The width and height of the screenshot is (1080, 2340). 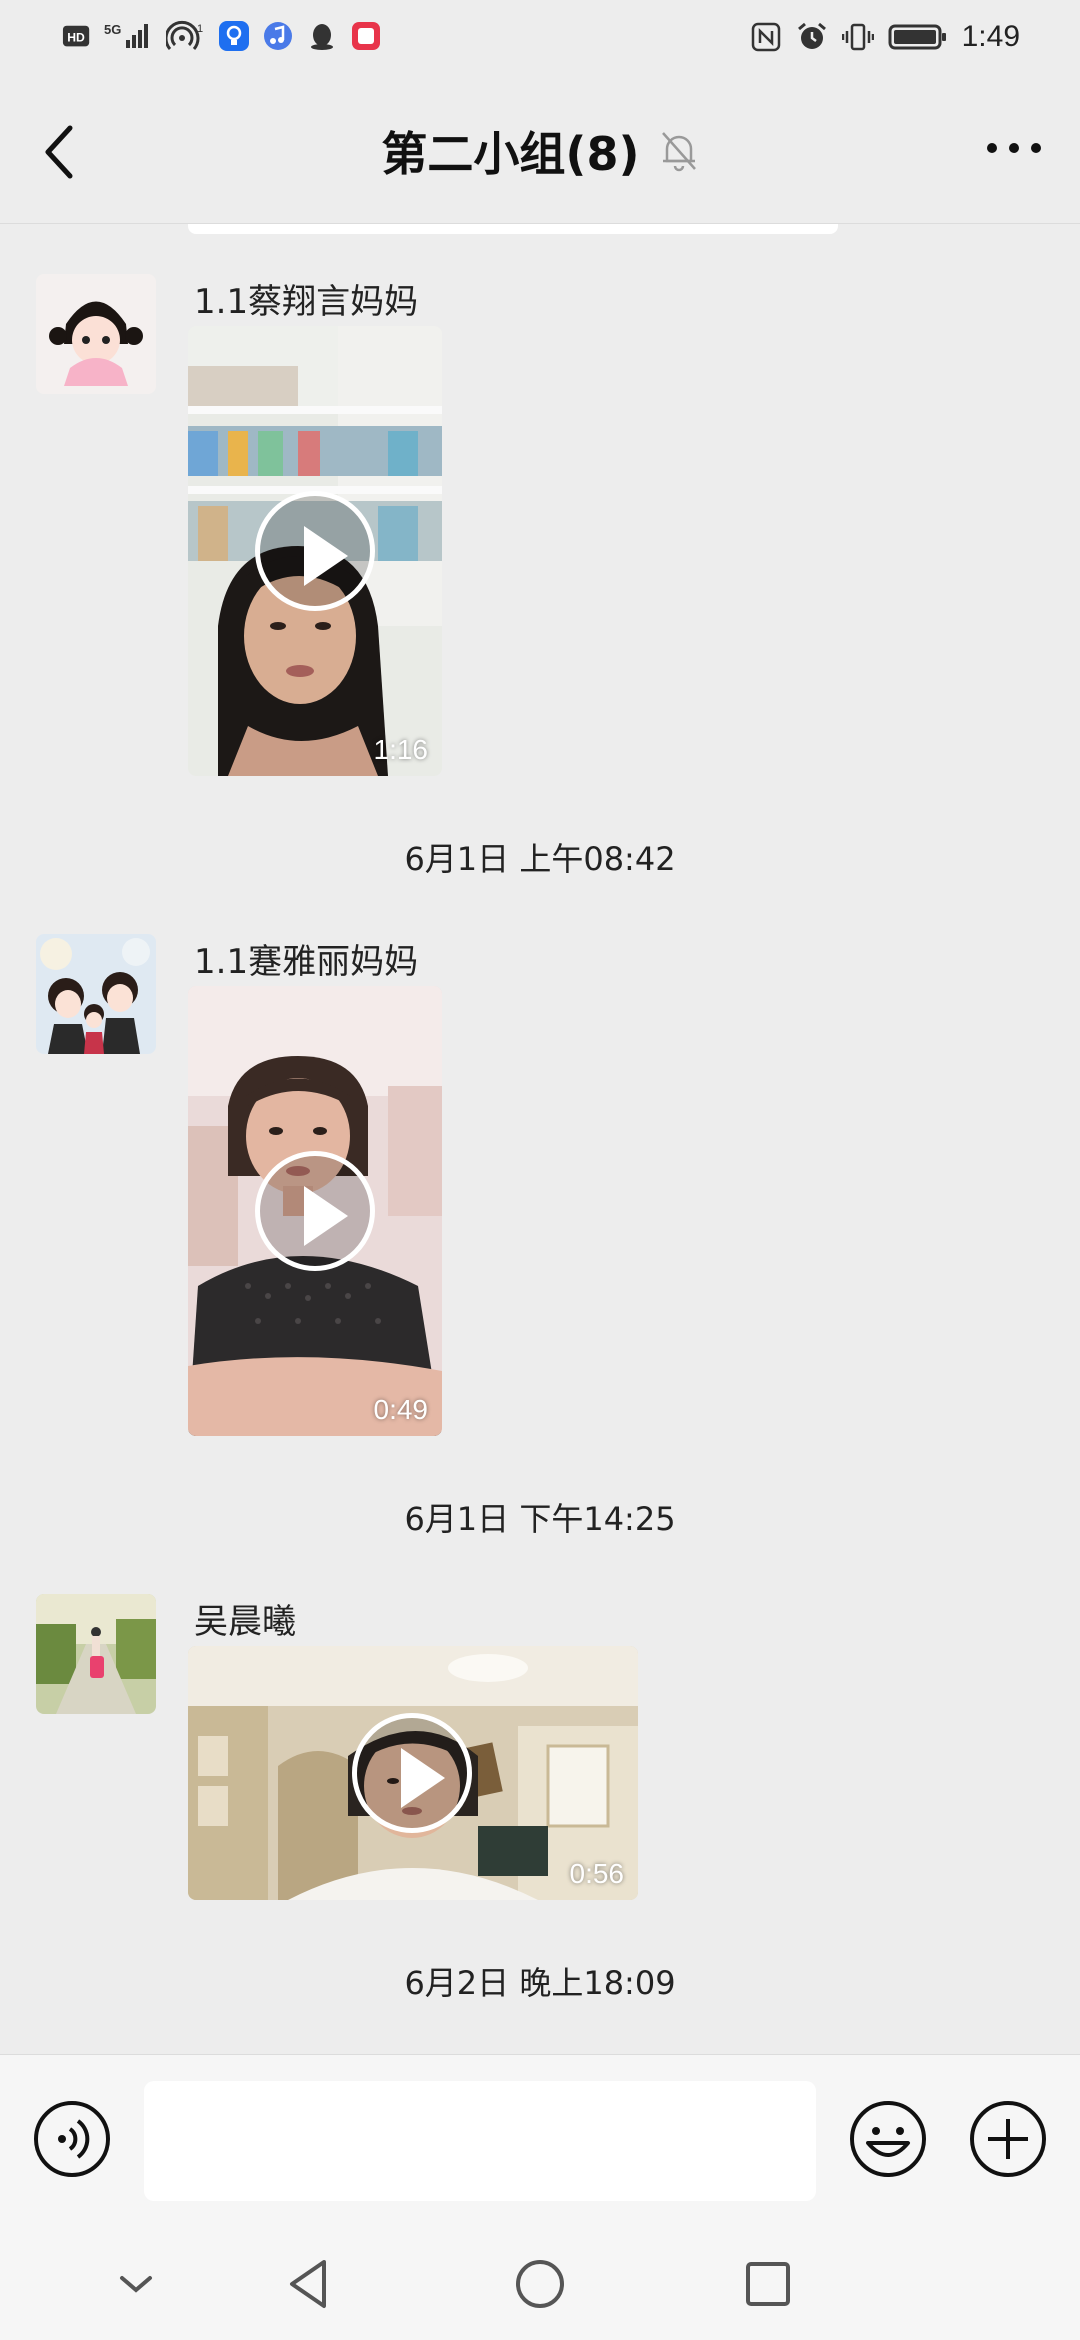 What do you see at coordinates (366, 36) in the screenshot?
I see `red-app-icon` at bounding box center [366, 36].